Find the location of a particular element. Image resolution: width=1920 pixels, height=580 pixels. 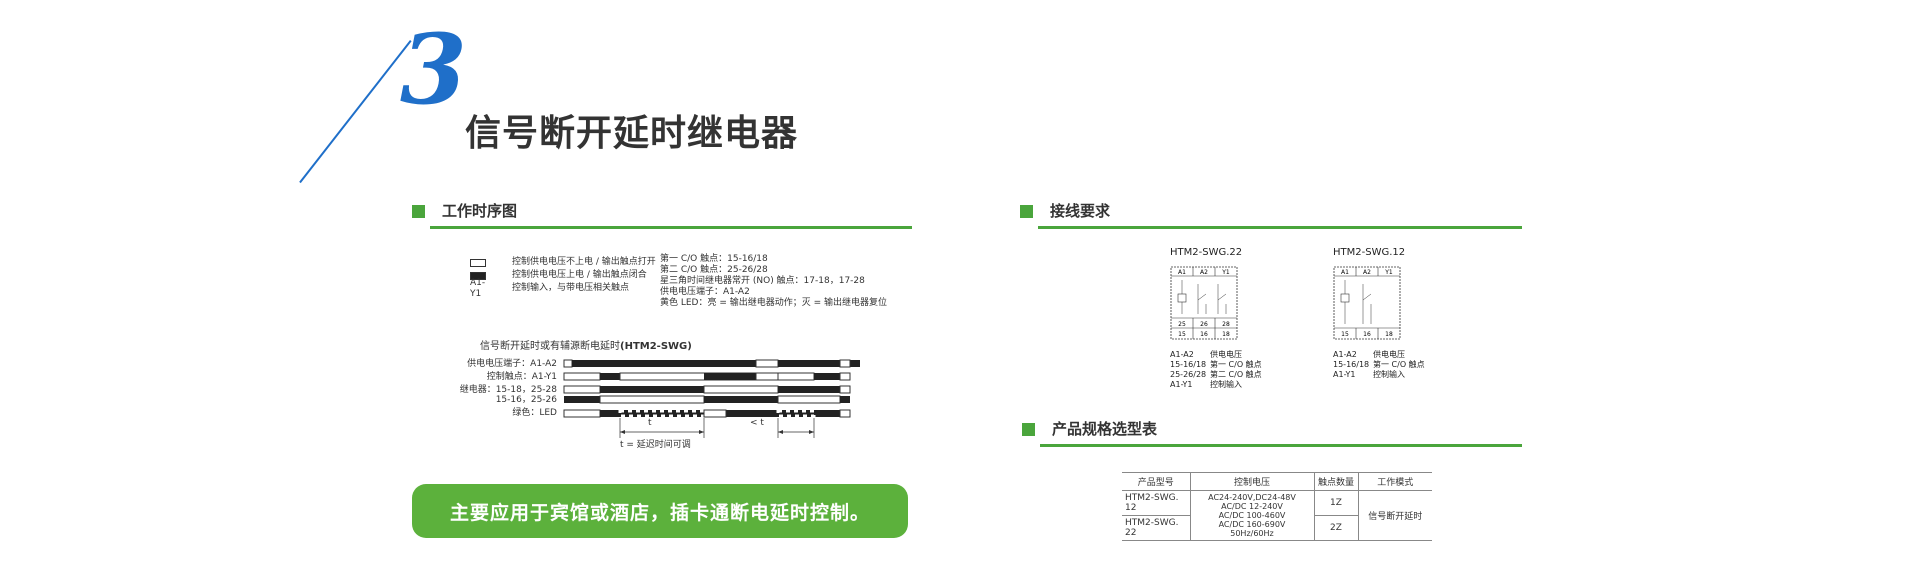

note-line: 黄色 LED：亮 = 输出继电器动作；灭 = 输出继电器复位 is located at coordinates (774, 303).